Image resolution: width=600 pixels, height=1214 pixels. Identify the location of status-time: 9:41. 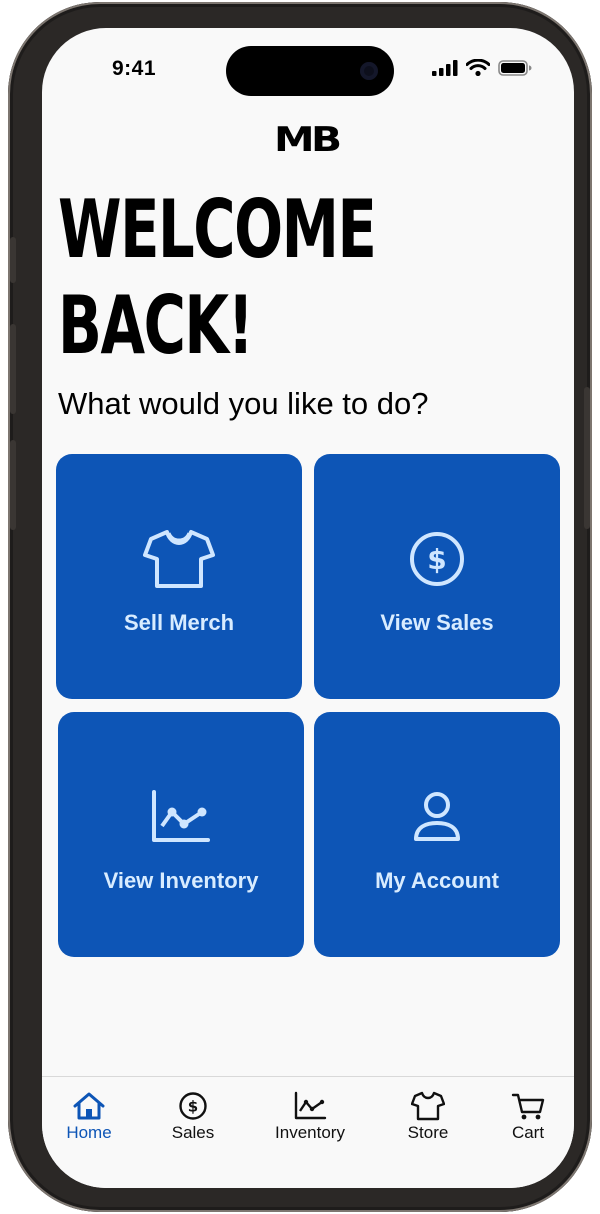
(134, 68).